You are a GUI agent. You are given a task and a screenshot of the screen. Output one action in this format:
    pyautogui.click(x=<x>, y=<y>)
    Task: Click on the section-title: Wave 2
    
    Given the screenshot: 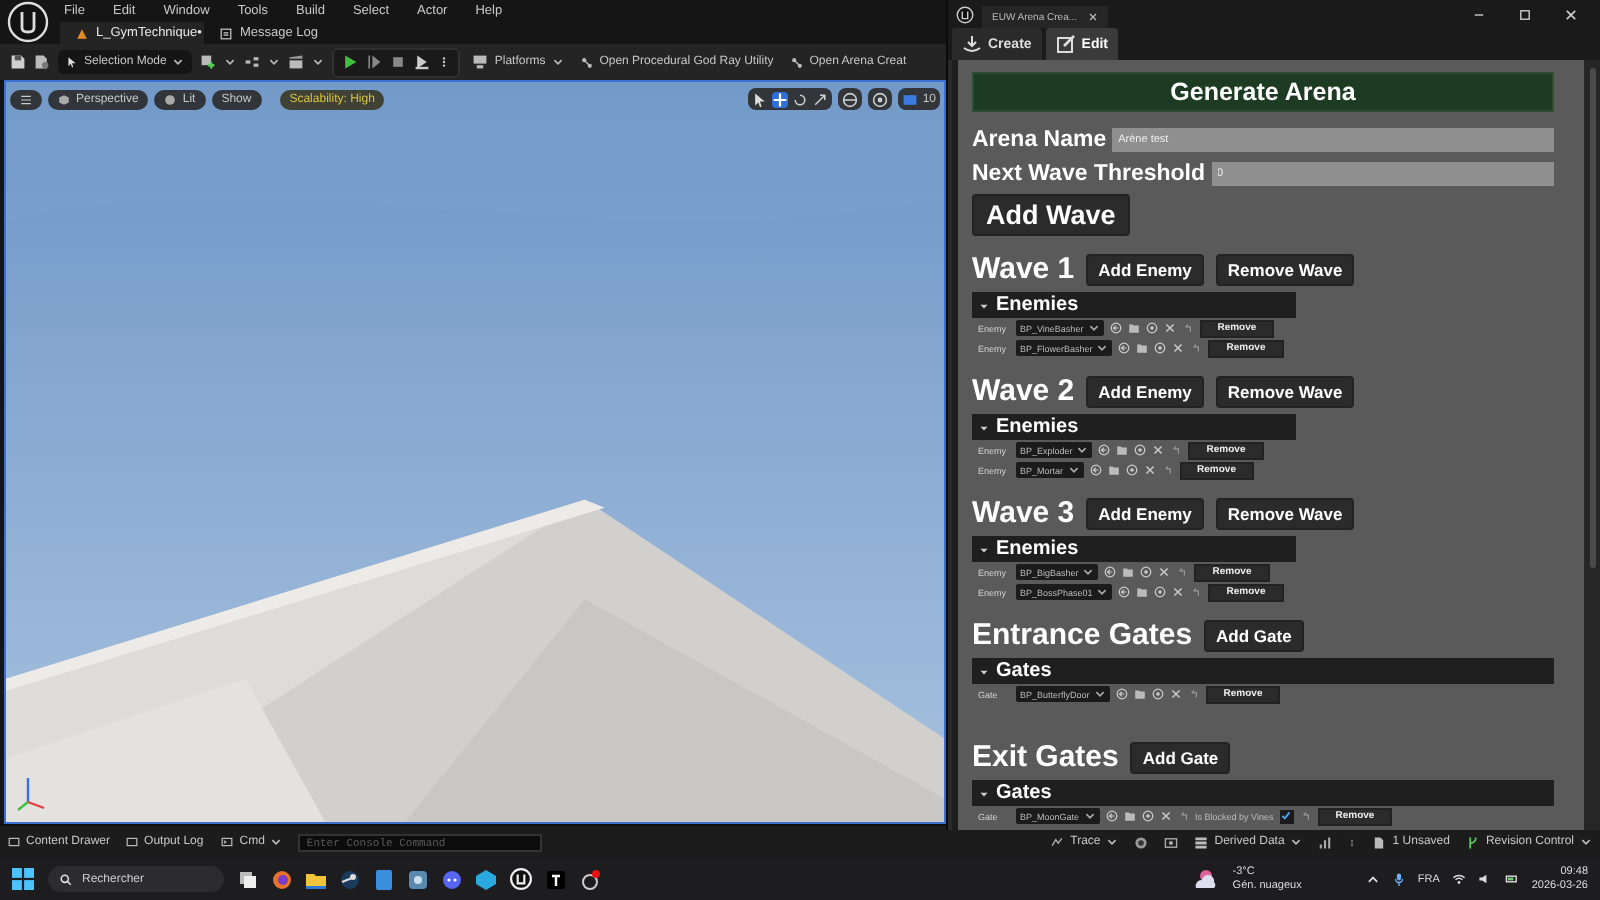 What is the action you would take?
    pyautogui.click(x=1023, y=391)
    